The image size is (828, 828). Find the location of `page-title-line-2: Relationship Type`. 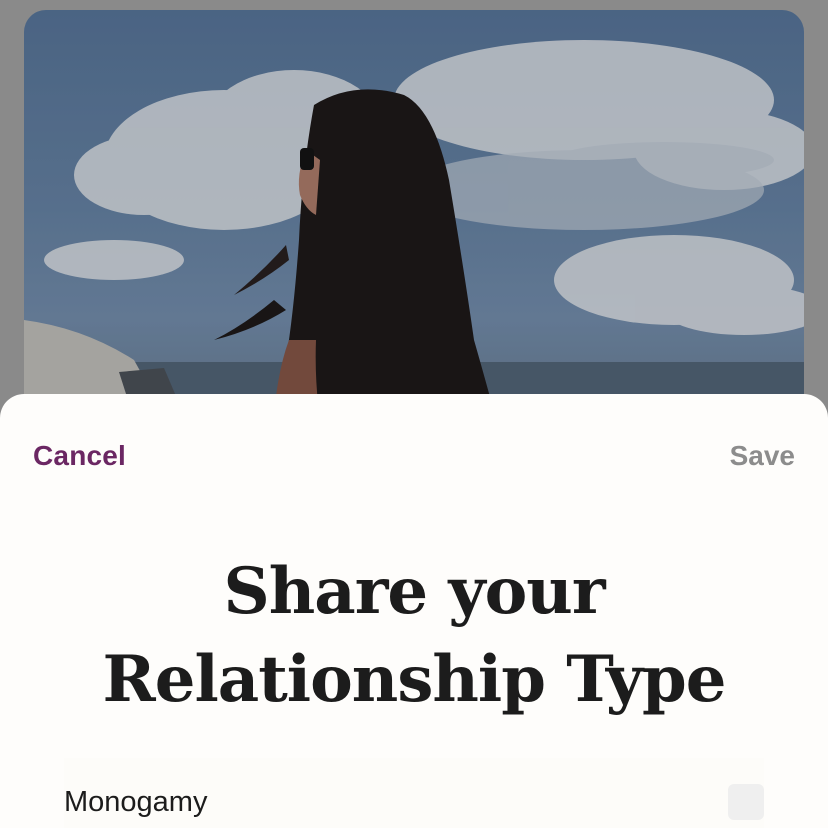

page-title-line-2: Relationship Type is located at coordinates (414, 679).